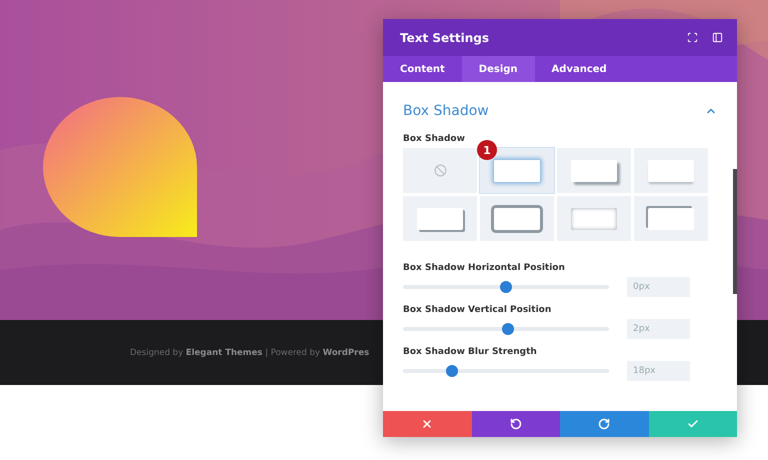 Image resolution: width=768 pixels, height=460 pixels. I want to click on undo-icon, so click(516, 424).